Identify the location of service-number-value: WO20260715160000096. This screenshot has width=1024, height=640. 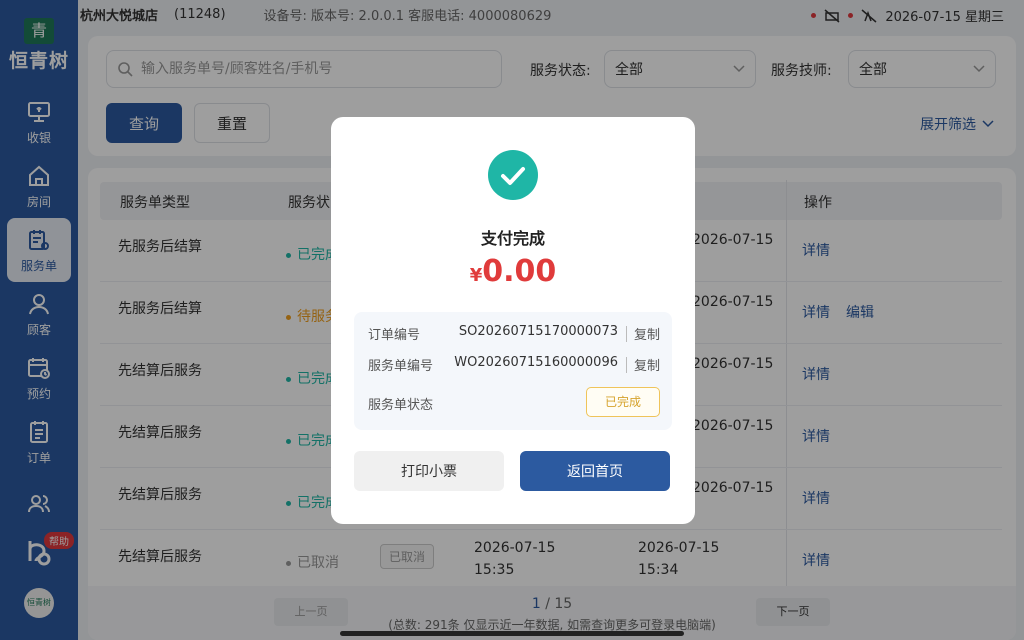
(536, 362).